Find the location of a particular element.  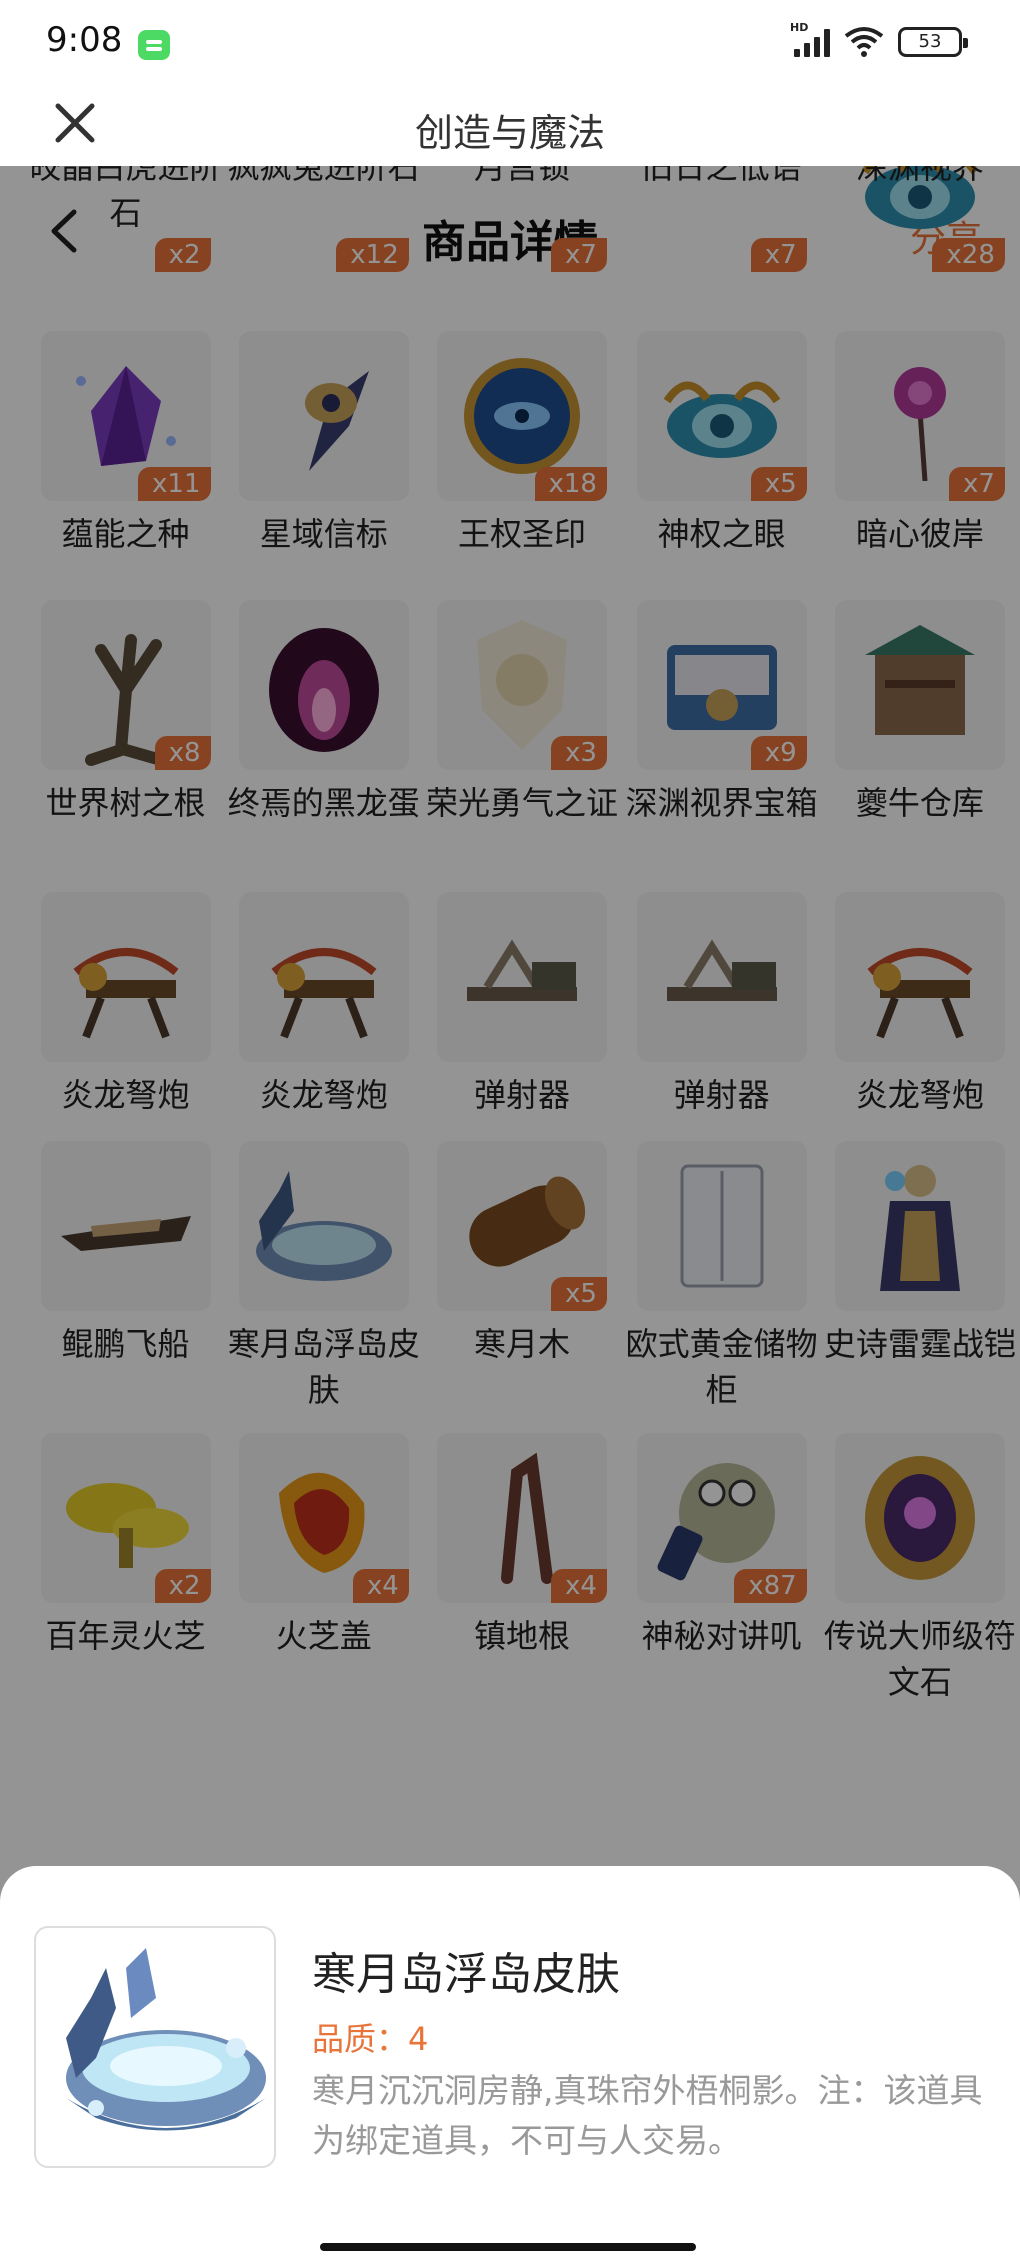

app-title: 创造与魔法 is located at coordinates (509, 133).